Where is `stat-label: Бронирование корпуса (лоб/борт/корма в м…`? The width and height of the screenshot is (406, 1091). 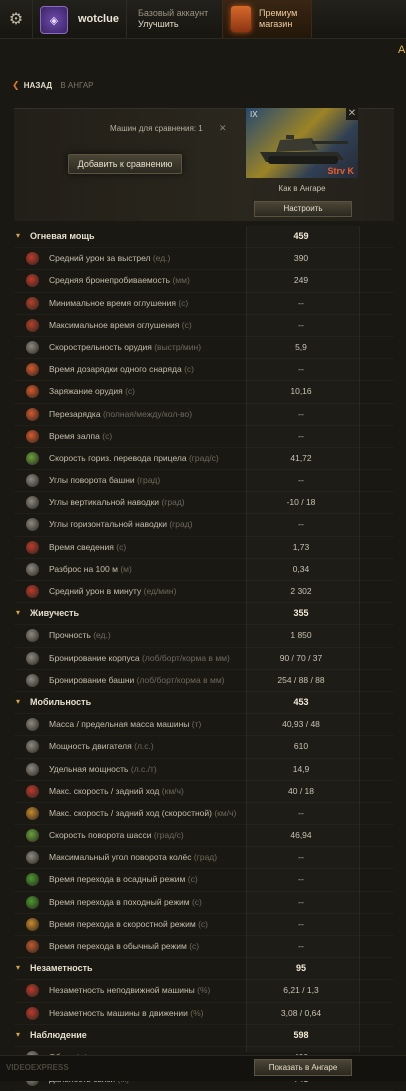 stat-label: Бронирование корпуса (лоб/борт/корма в м… is located at coordinates (139, 657).